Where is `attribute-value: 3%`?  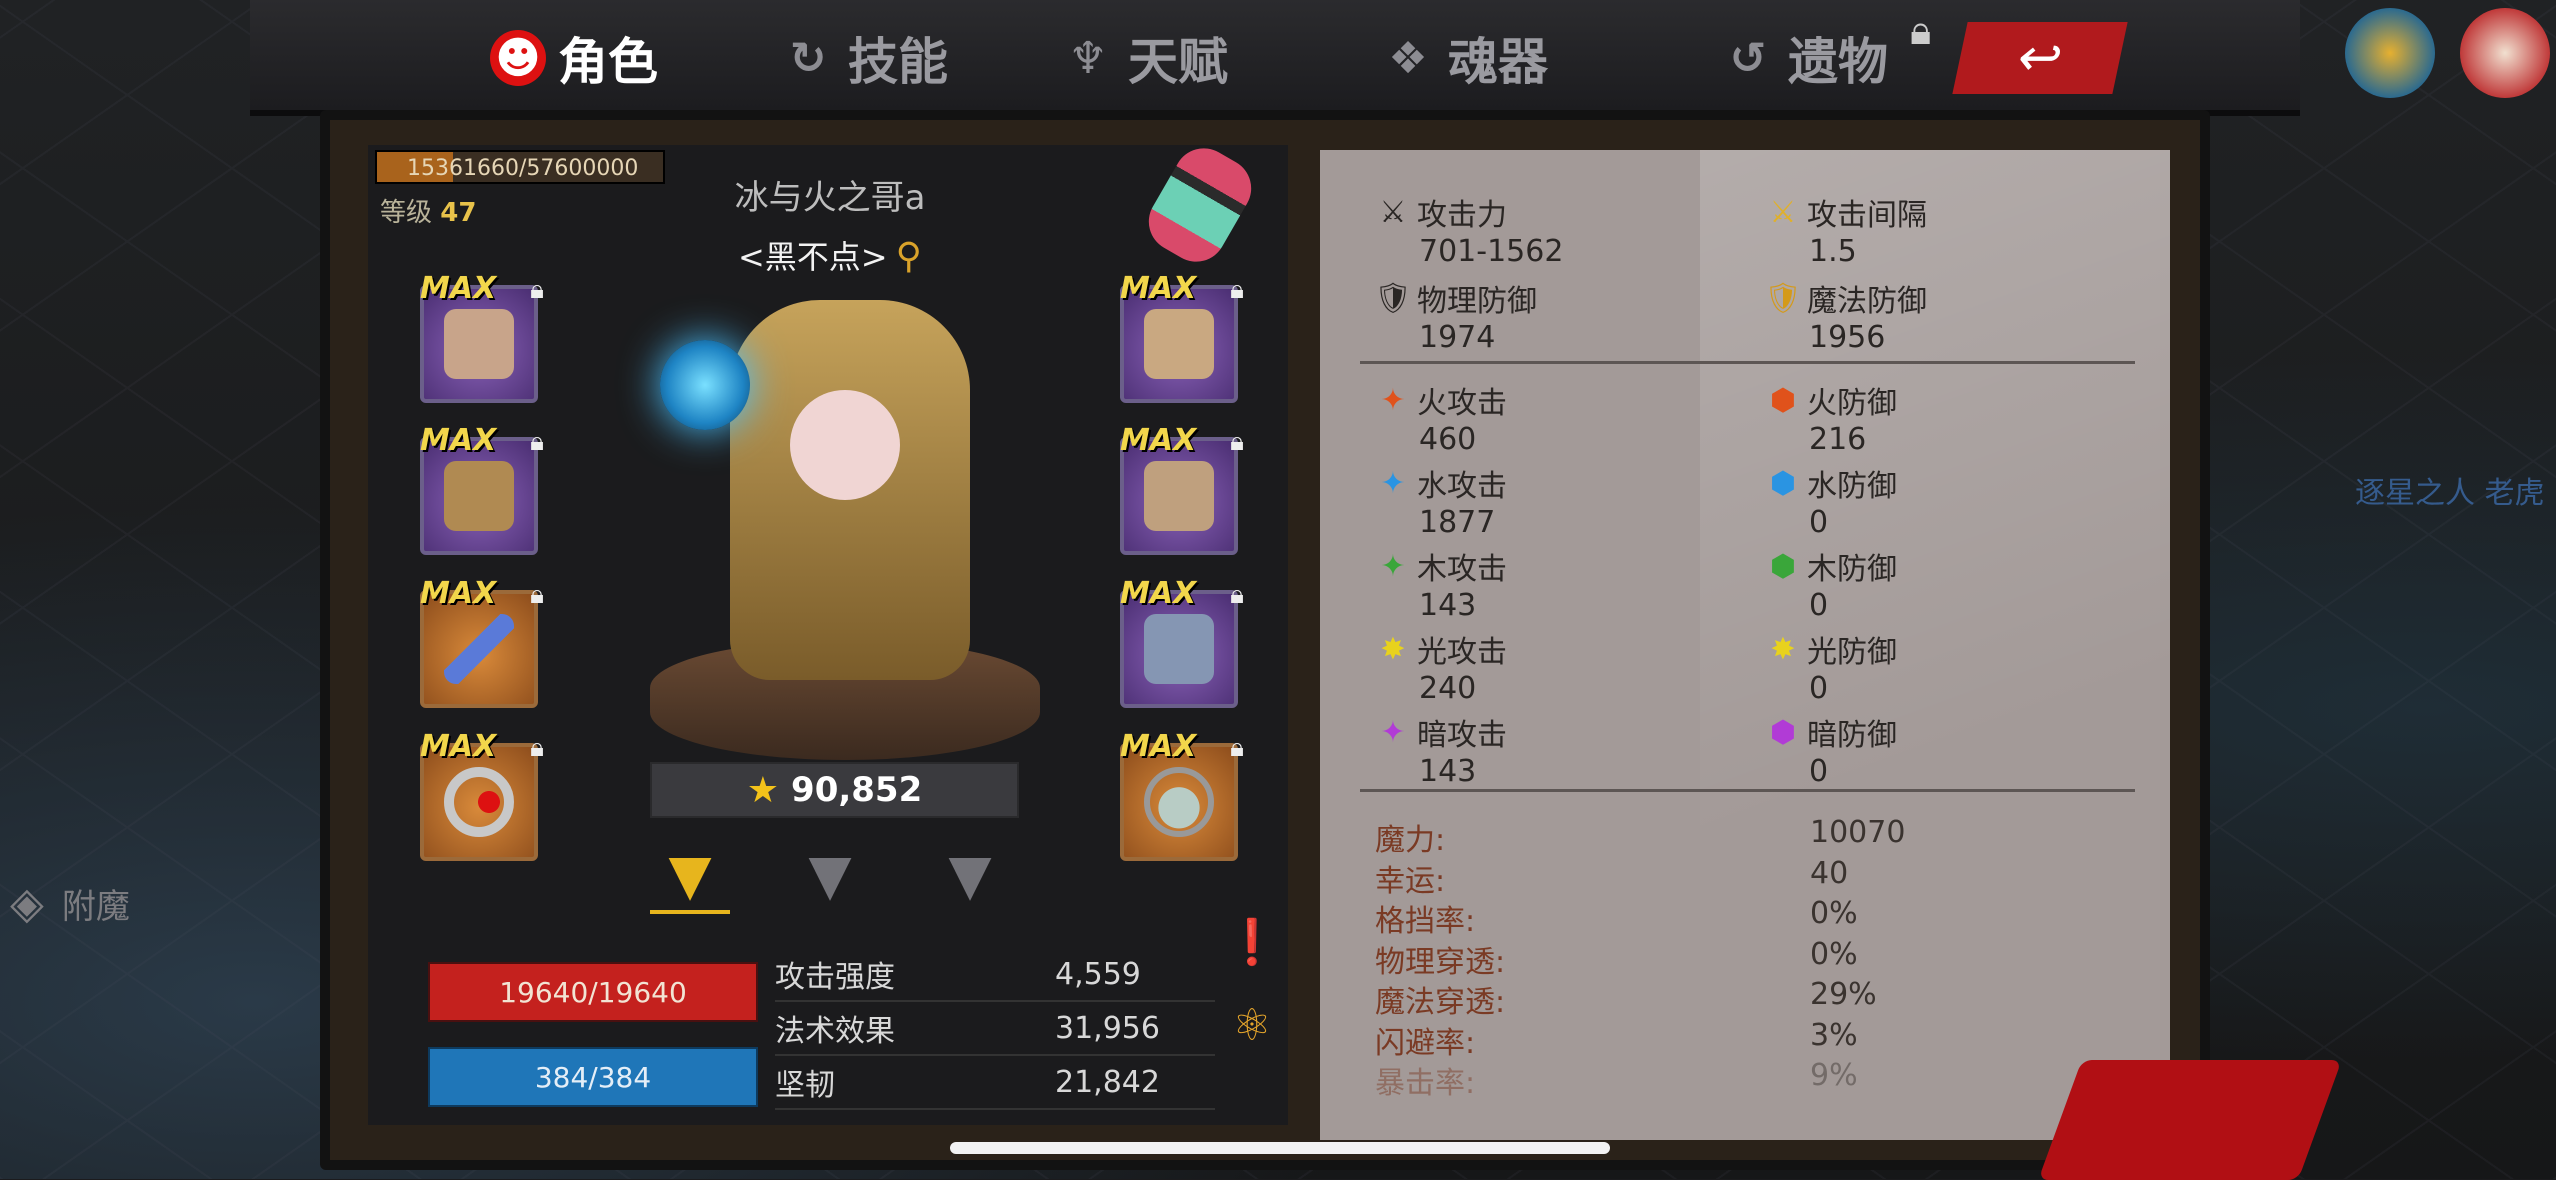 attribute-value: 3% is located at coordinates (1834, 1035).